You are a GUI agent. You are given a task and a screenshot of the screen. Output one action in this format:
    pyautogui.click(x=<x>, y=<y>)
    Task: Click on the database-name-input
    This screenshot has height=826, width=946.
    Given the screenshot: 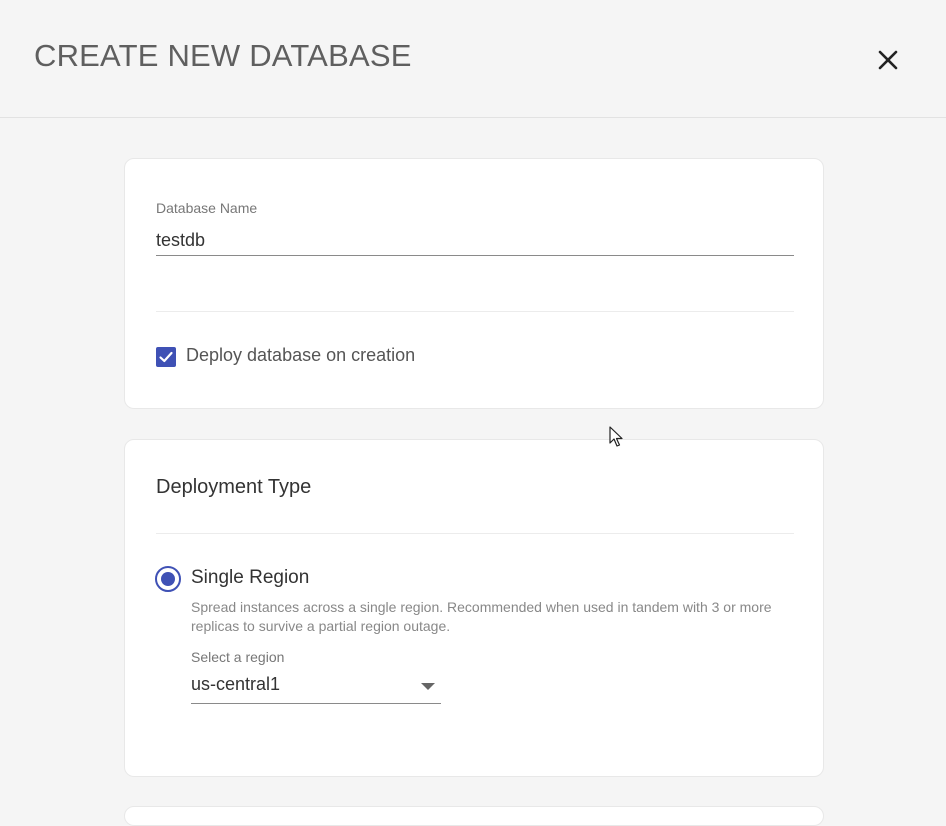 What is the action you would take?
    pyautogui.click(x=475, y=240)
    